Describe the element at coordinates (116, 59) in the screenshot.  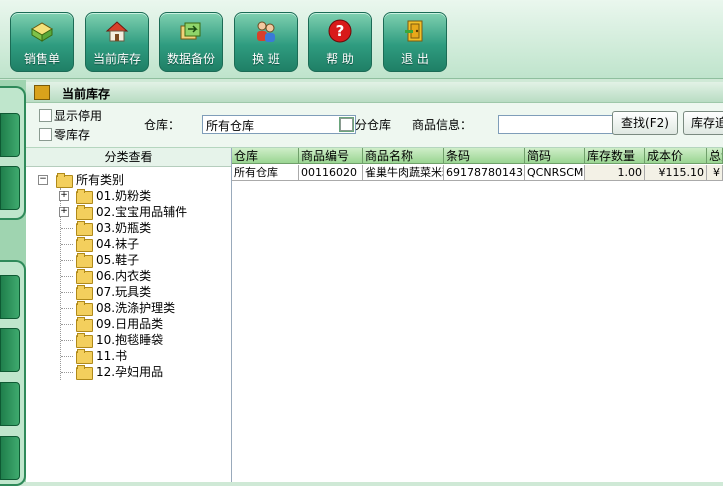
I see `current-stock-label: 当前库存` at that location.